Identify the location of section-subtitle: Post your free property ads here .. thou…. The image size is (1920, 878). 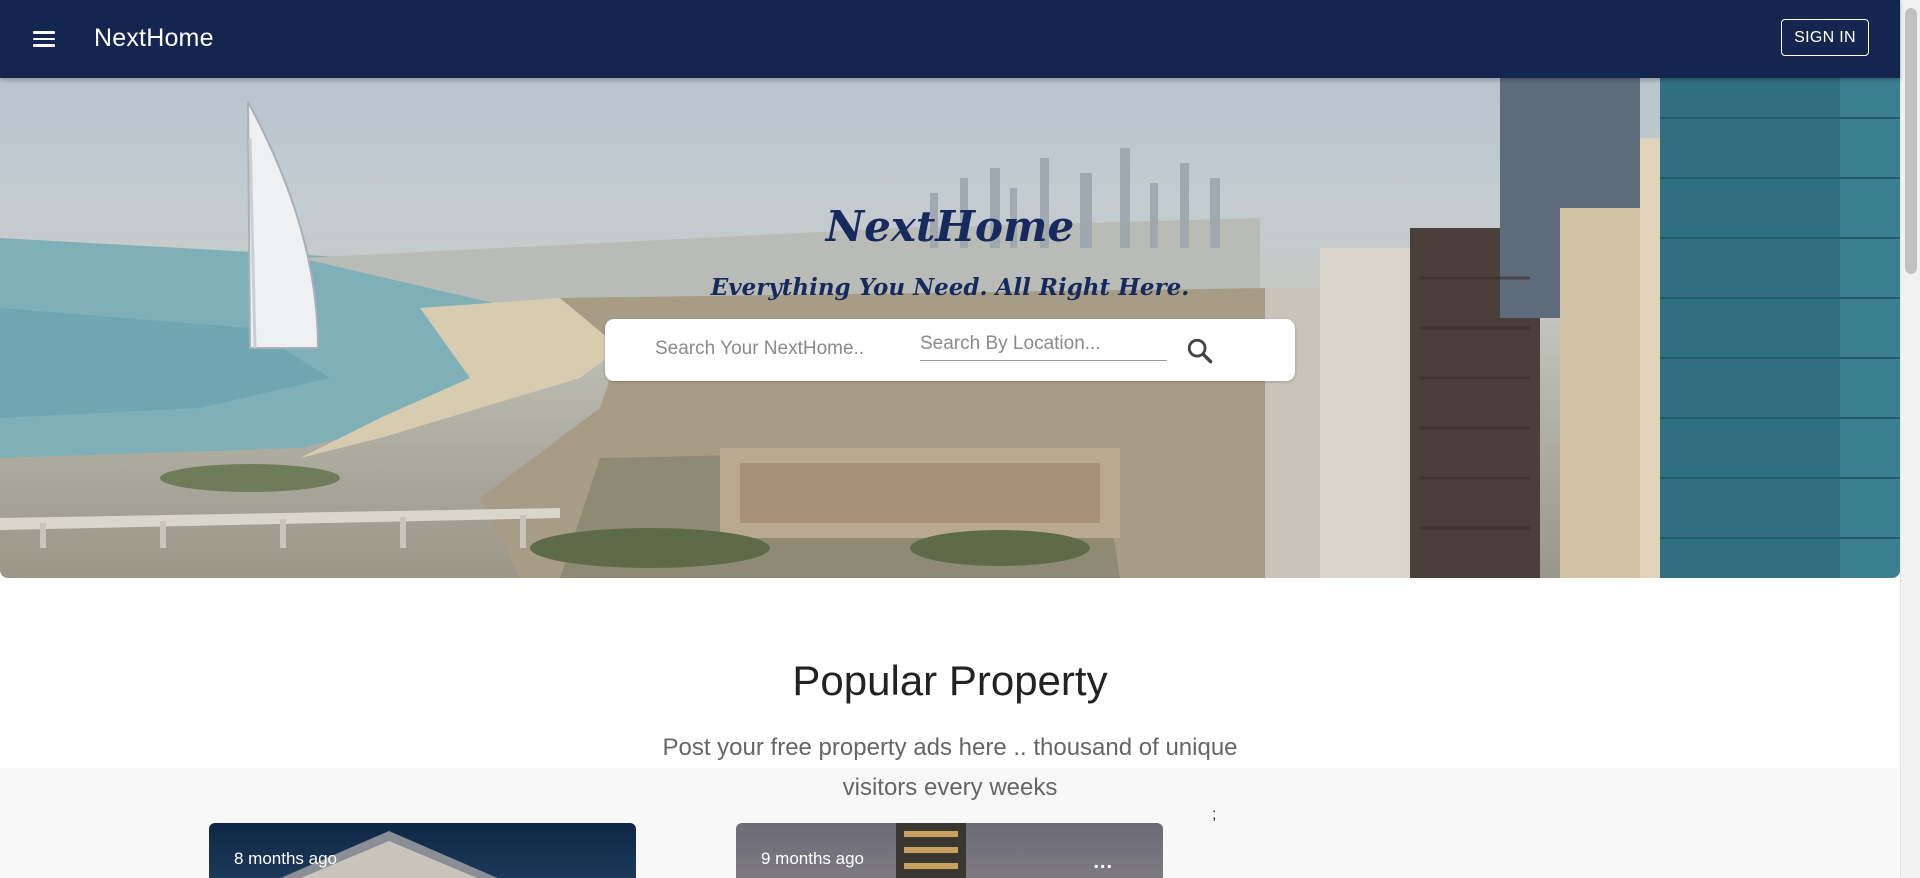
(950, 767).